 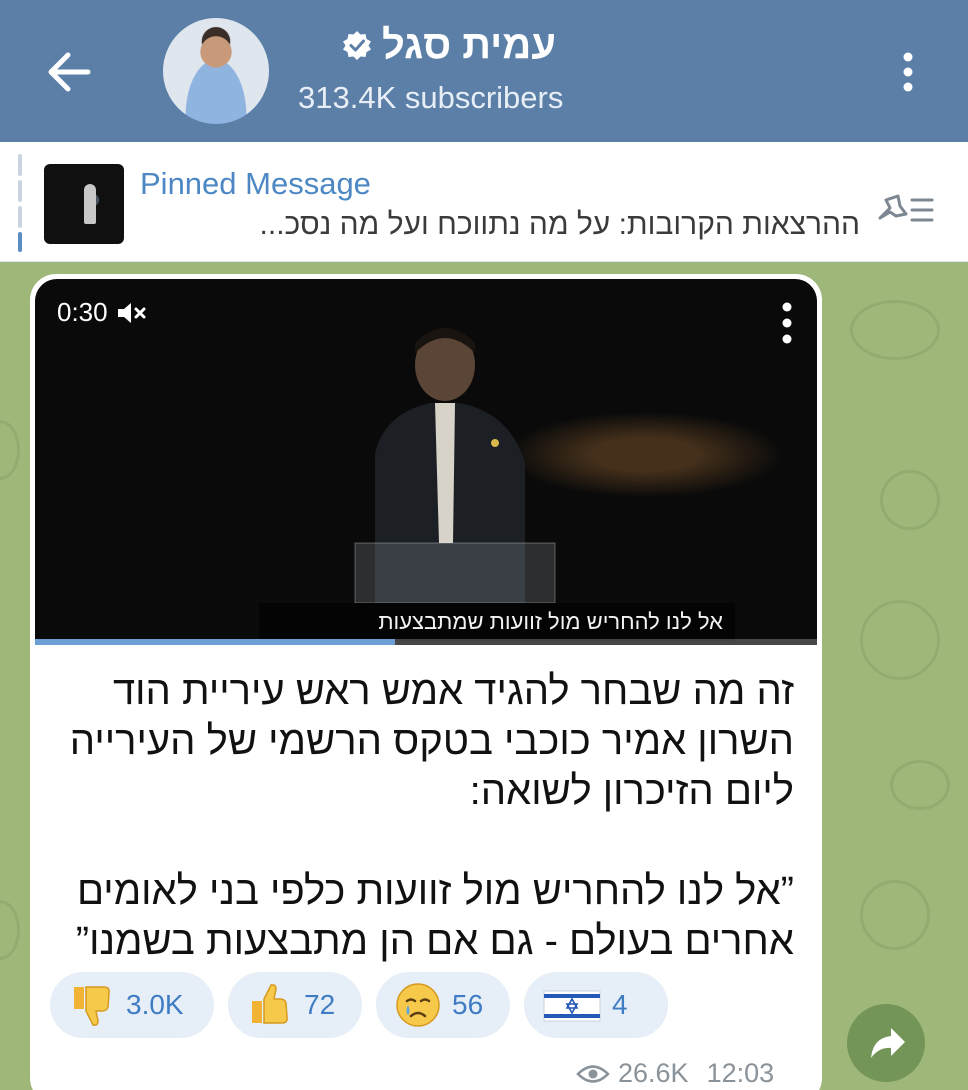 What do you see at coordinates (434, 941) in the screenshot?
I see `message-line: אחרים בעולם - גם אם הן מתבצעות בשמנו”` at bounding box center [434, 941].